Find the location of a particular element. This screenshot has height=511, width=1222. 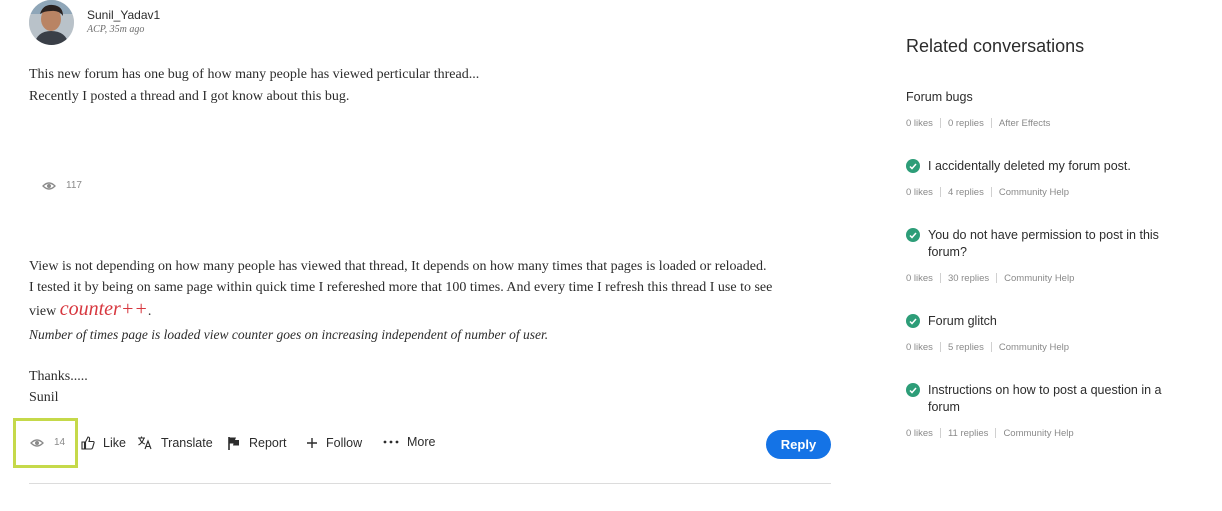

related-item-title: Forum glitch is located at coordinates (1041, 321).